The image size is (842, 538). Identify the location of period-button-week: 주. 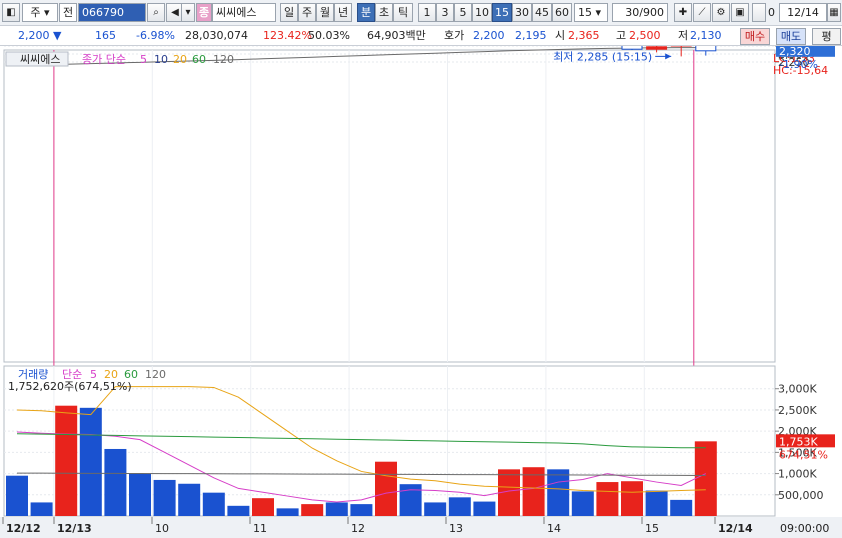
(307, 12).